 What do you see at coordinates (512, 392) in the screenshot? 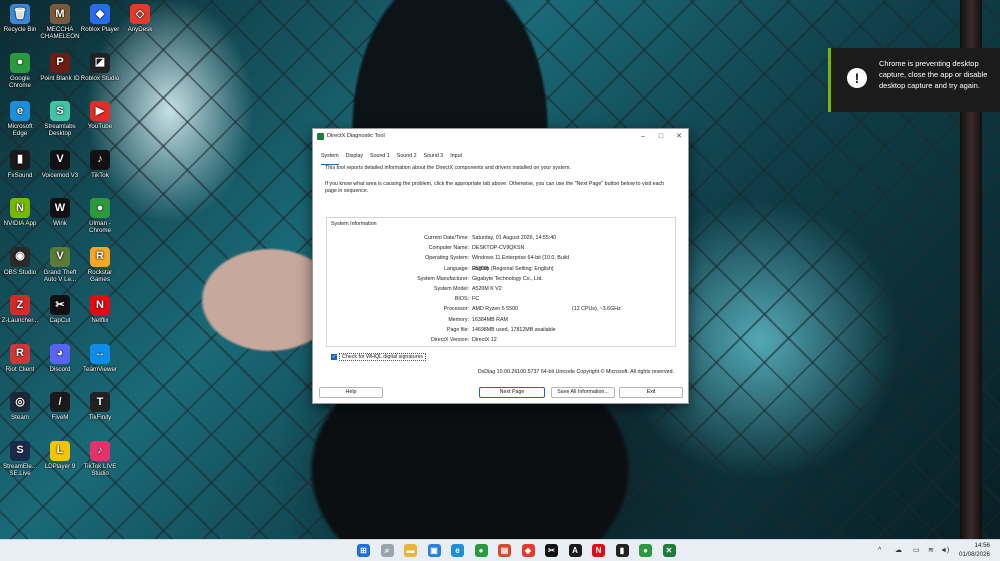
I see `next-page-button: Next Page` at bounding box center [512, 392].